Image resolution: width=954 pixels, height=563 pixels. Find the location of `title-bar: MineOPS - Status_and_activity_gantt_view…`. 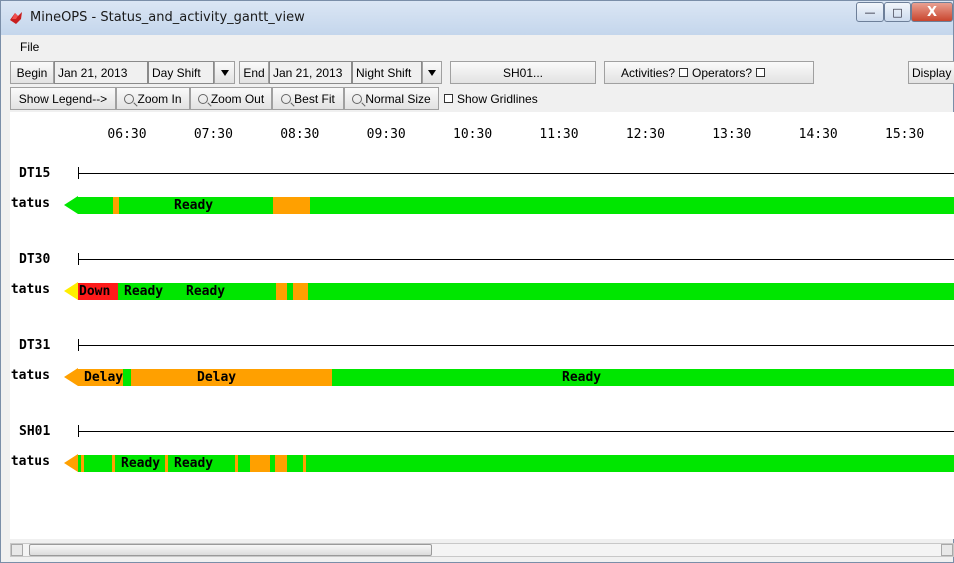

title-bar: MineOPS - Status_and_activity_gantt_view… is located at coordinates (477, 18).